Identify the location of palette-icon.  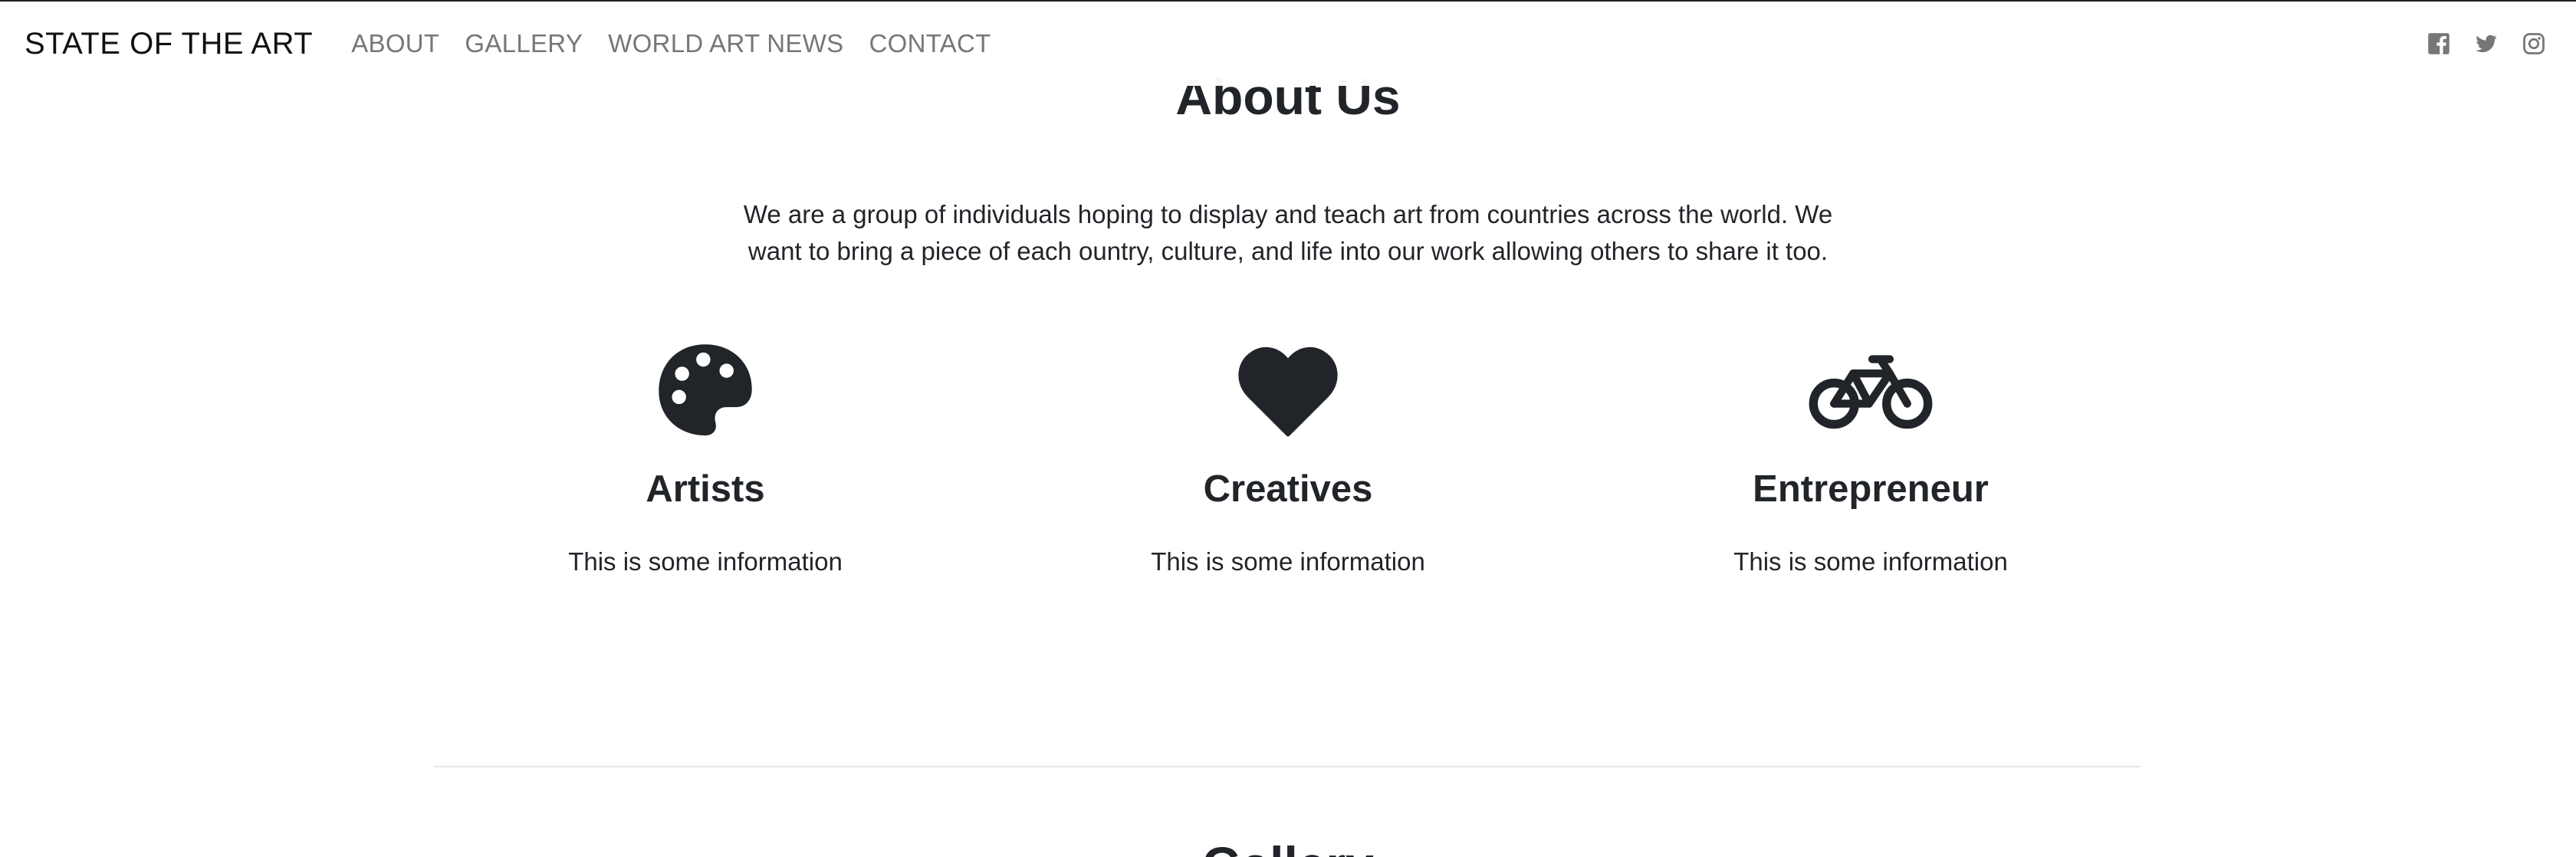
(705, 391).